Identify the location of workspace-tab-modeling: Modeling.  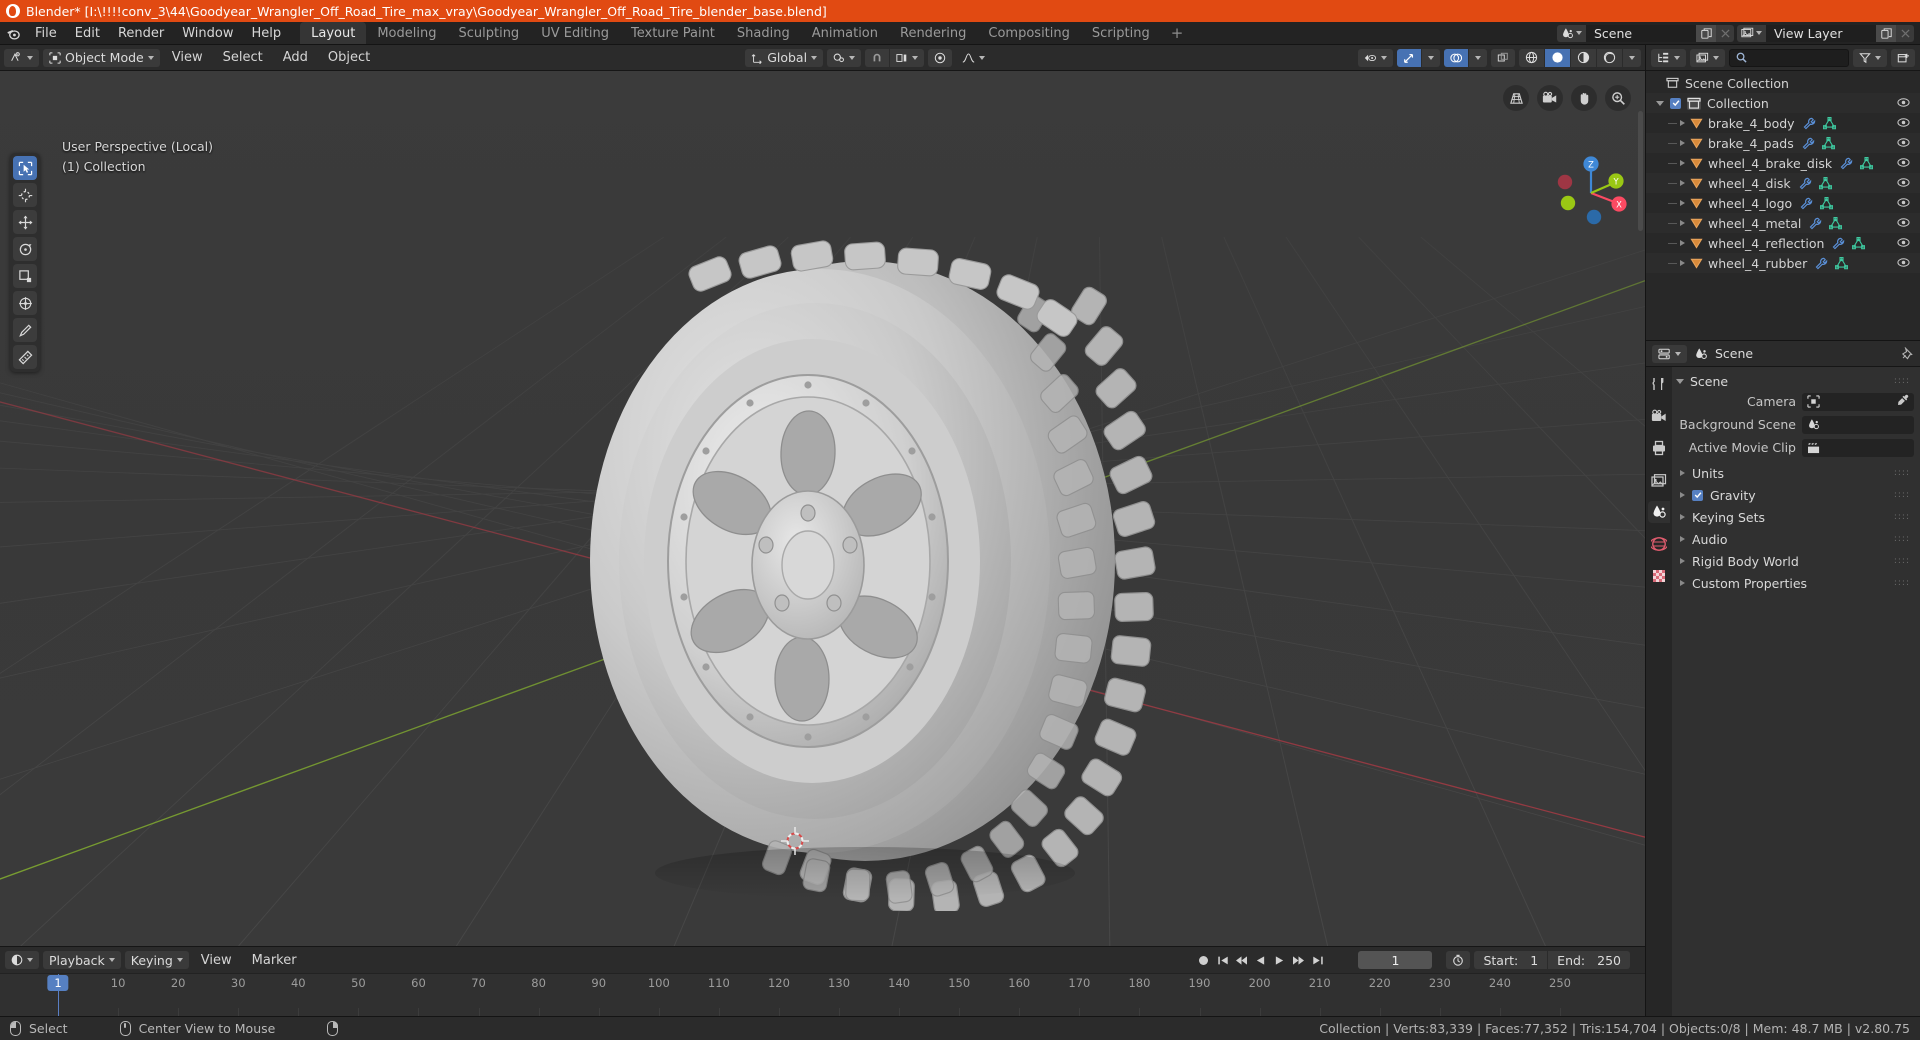
(406, 33).